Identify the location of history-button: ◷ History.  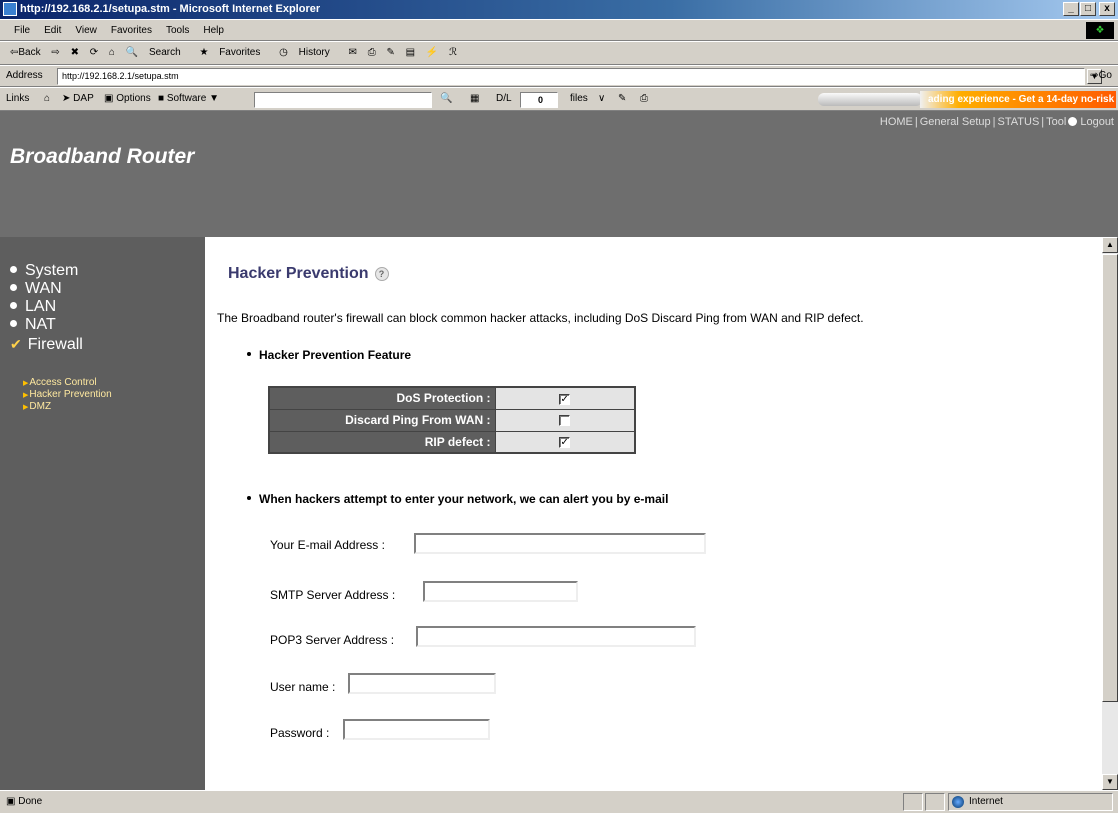
(308, 52).